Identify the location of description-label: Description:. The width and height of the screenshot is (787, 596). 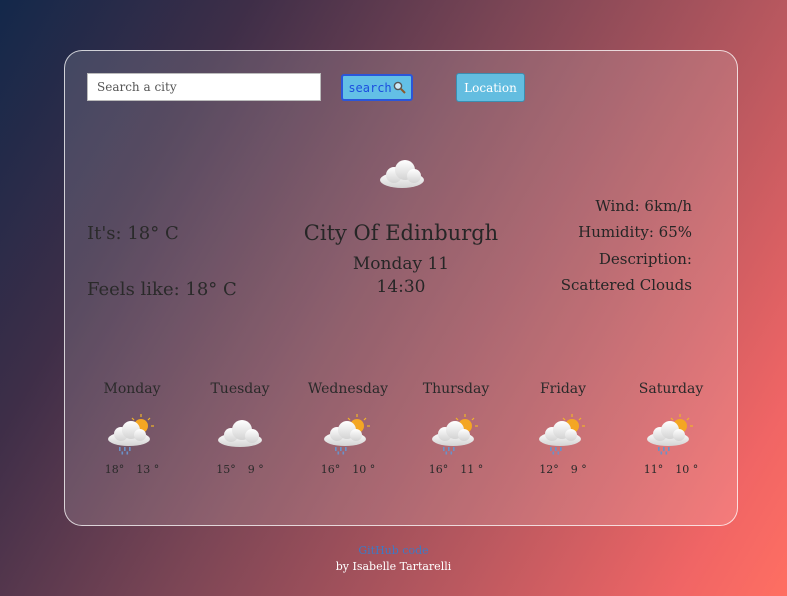
(645, 259).